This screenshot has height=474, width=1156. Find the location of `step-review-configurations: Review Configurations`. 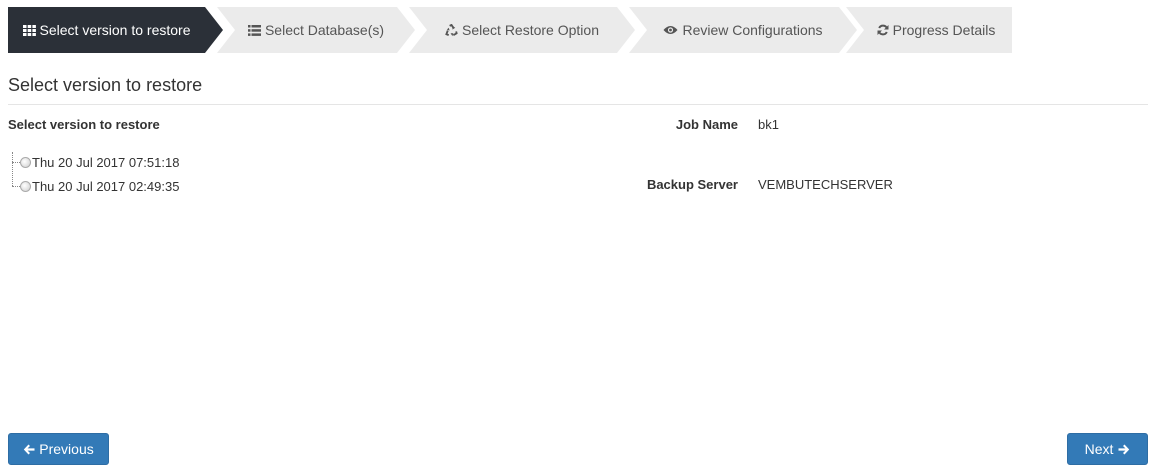

step-review-configurations: Review Configurations is located at coordinates (743, 30).